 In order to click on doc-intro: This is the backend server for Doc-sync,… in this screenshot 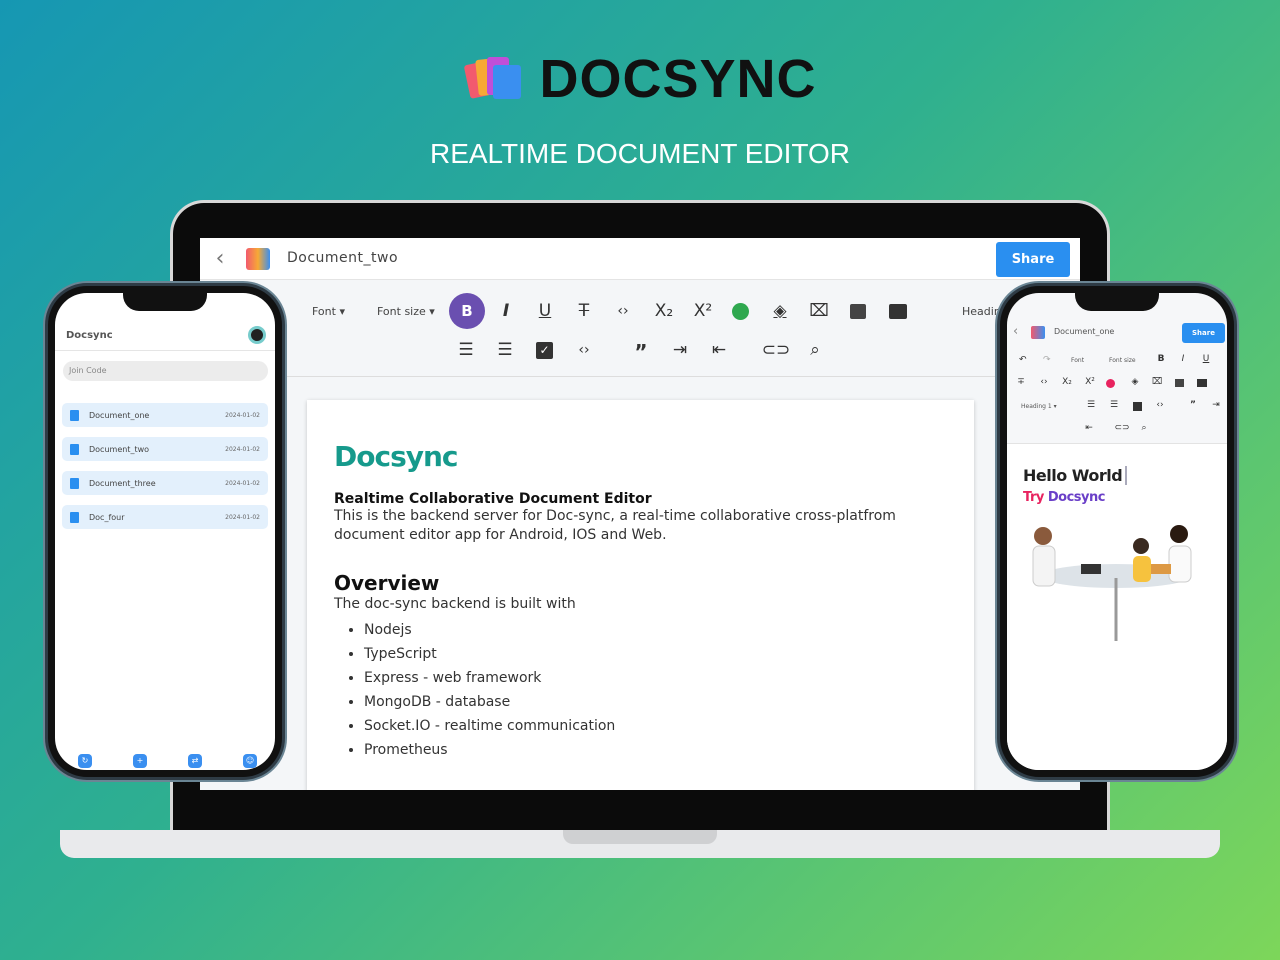, I will do `click(615, 525)`.